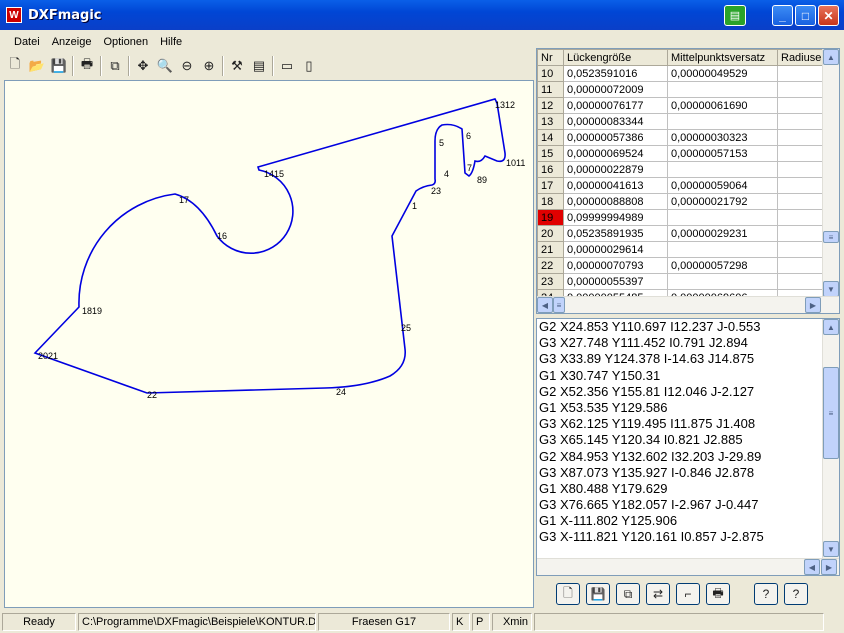 This screenshot has height=633, width=844. What do you see at coordinates (259, 66) in the screenshot?
I see `layers-icon: ▤` at bounding box center [259, 66].